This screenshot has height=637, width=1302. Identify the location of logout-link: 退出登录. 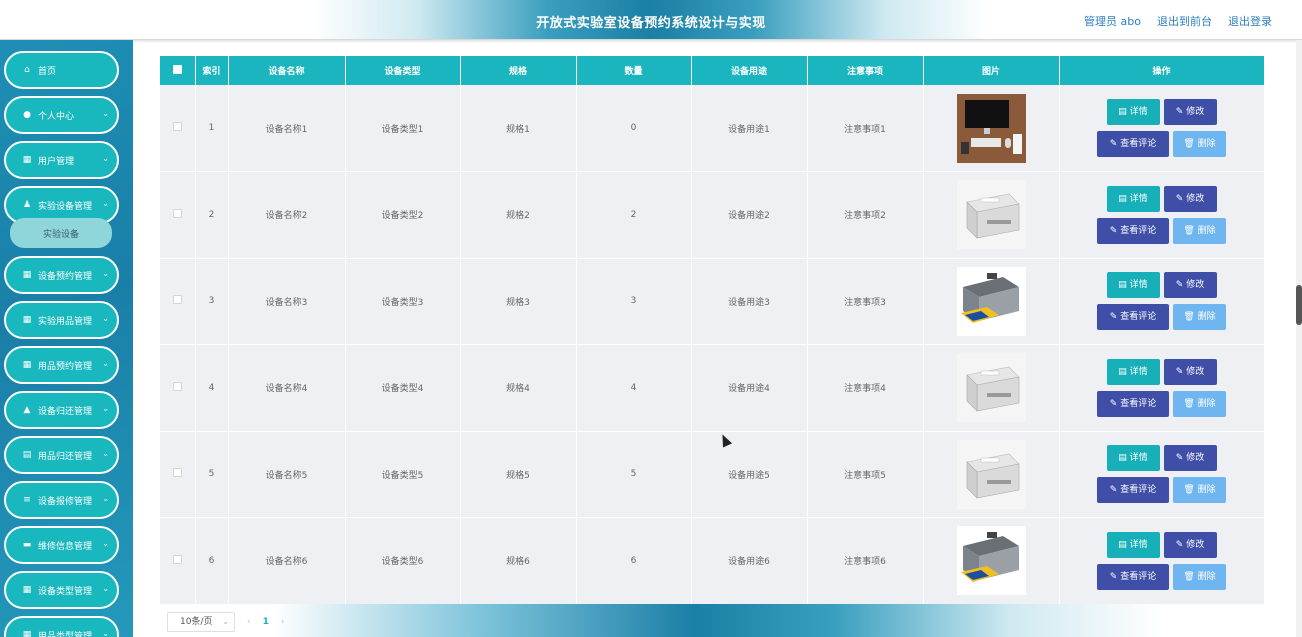
(1250, 21).